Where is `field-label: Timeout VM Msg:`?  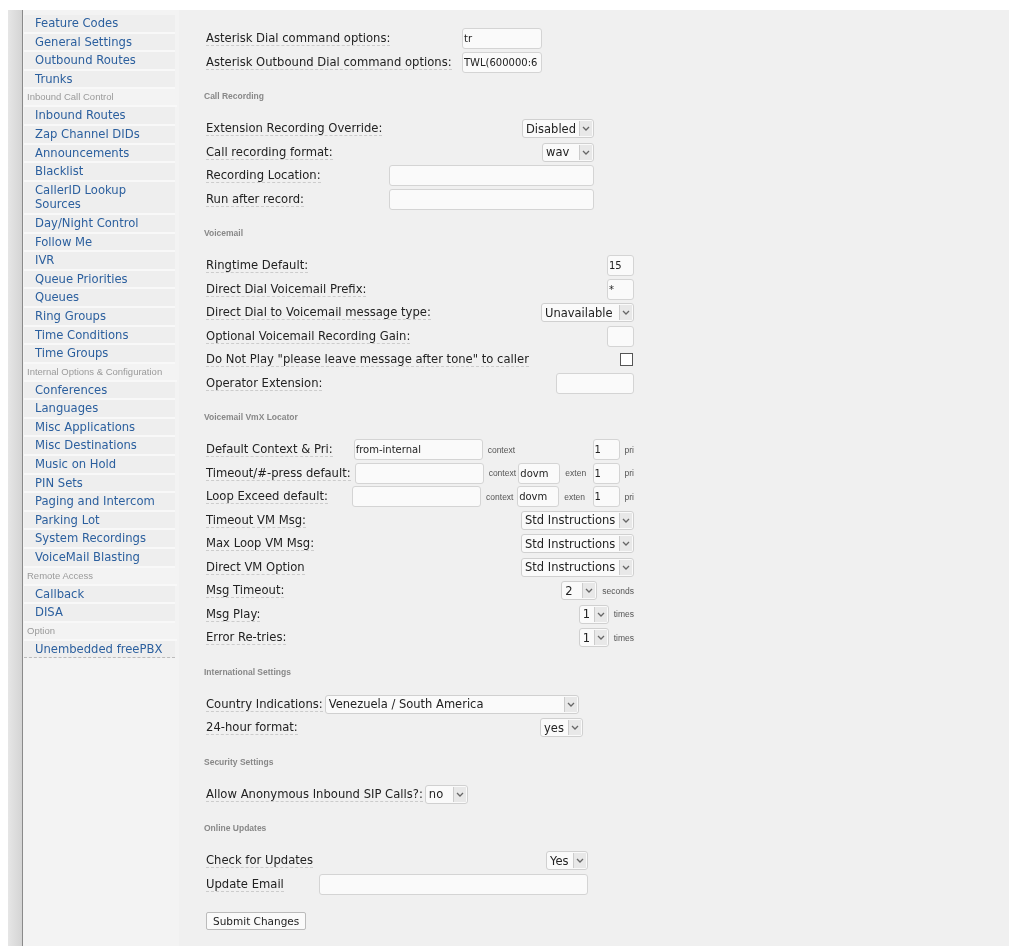
field-label: Timeout VM Msg: is located at coordinates (256, 520).